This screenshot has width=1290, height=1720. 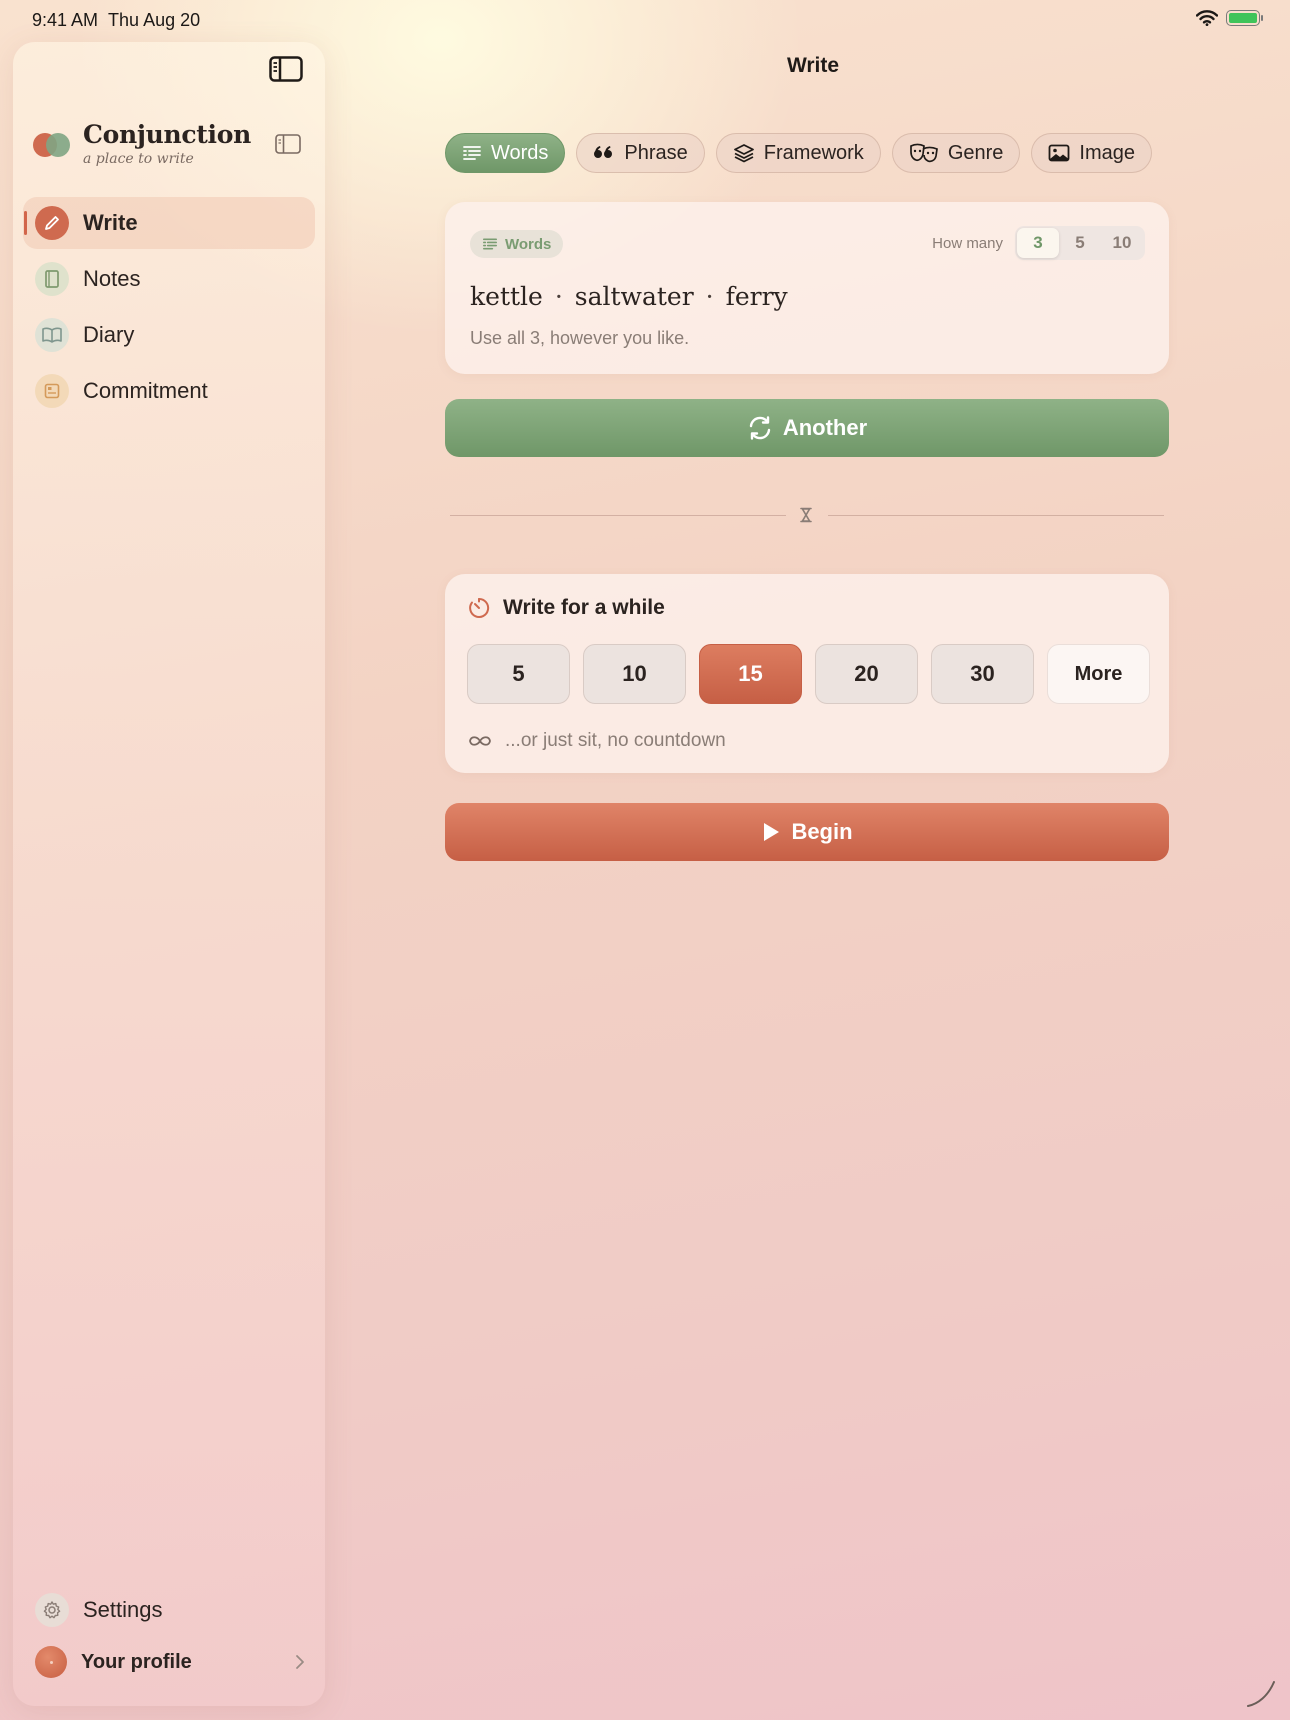 I want to click on another-button: Another, so click(x=807, y=428).